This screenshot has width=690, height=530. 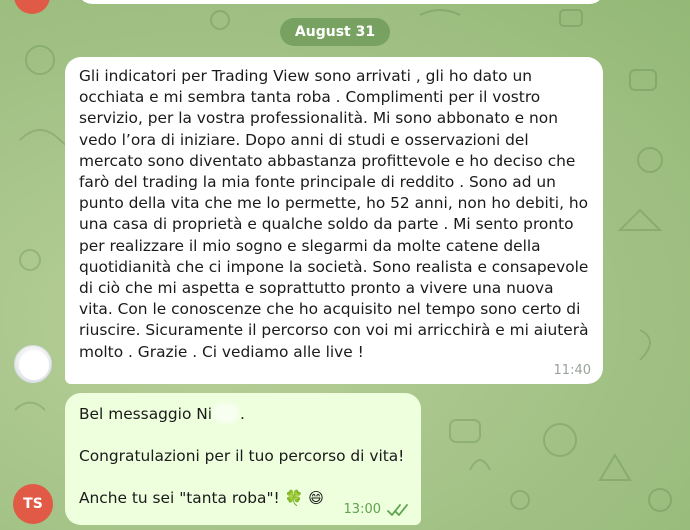 What do you see at coordinates (341, 2) in the screenshot?
I see `previous-message-bubble` at bounding box center [341, 2].